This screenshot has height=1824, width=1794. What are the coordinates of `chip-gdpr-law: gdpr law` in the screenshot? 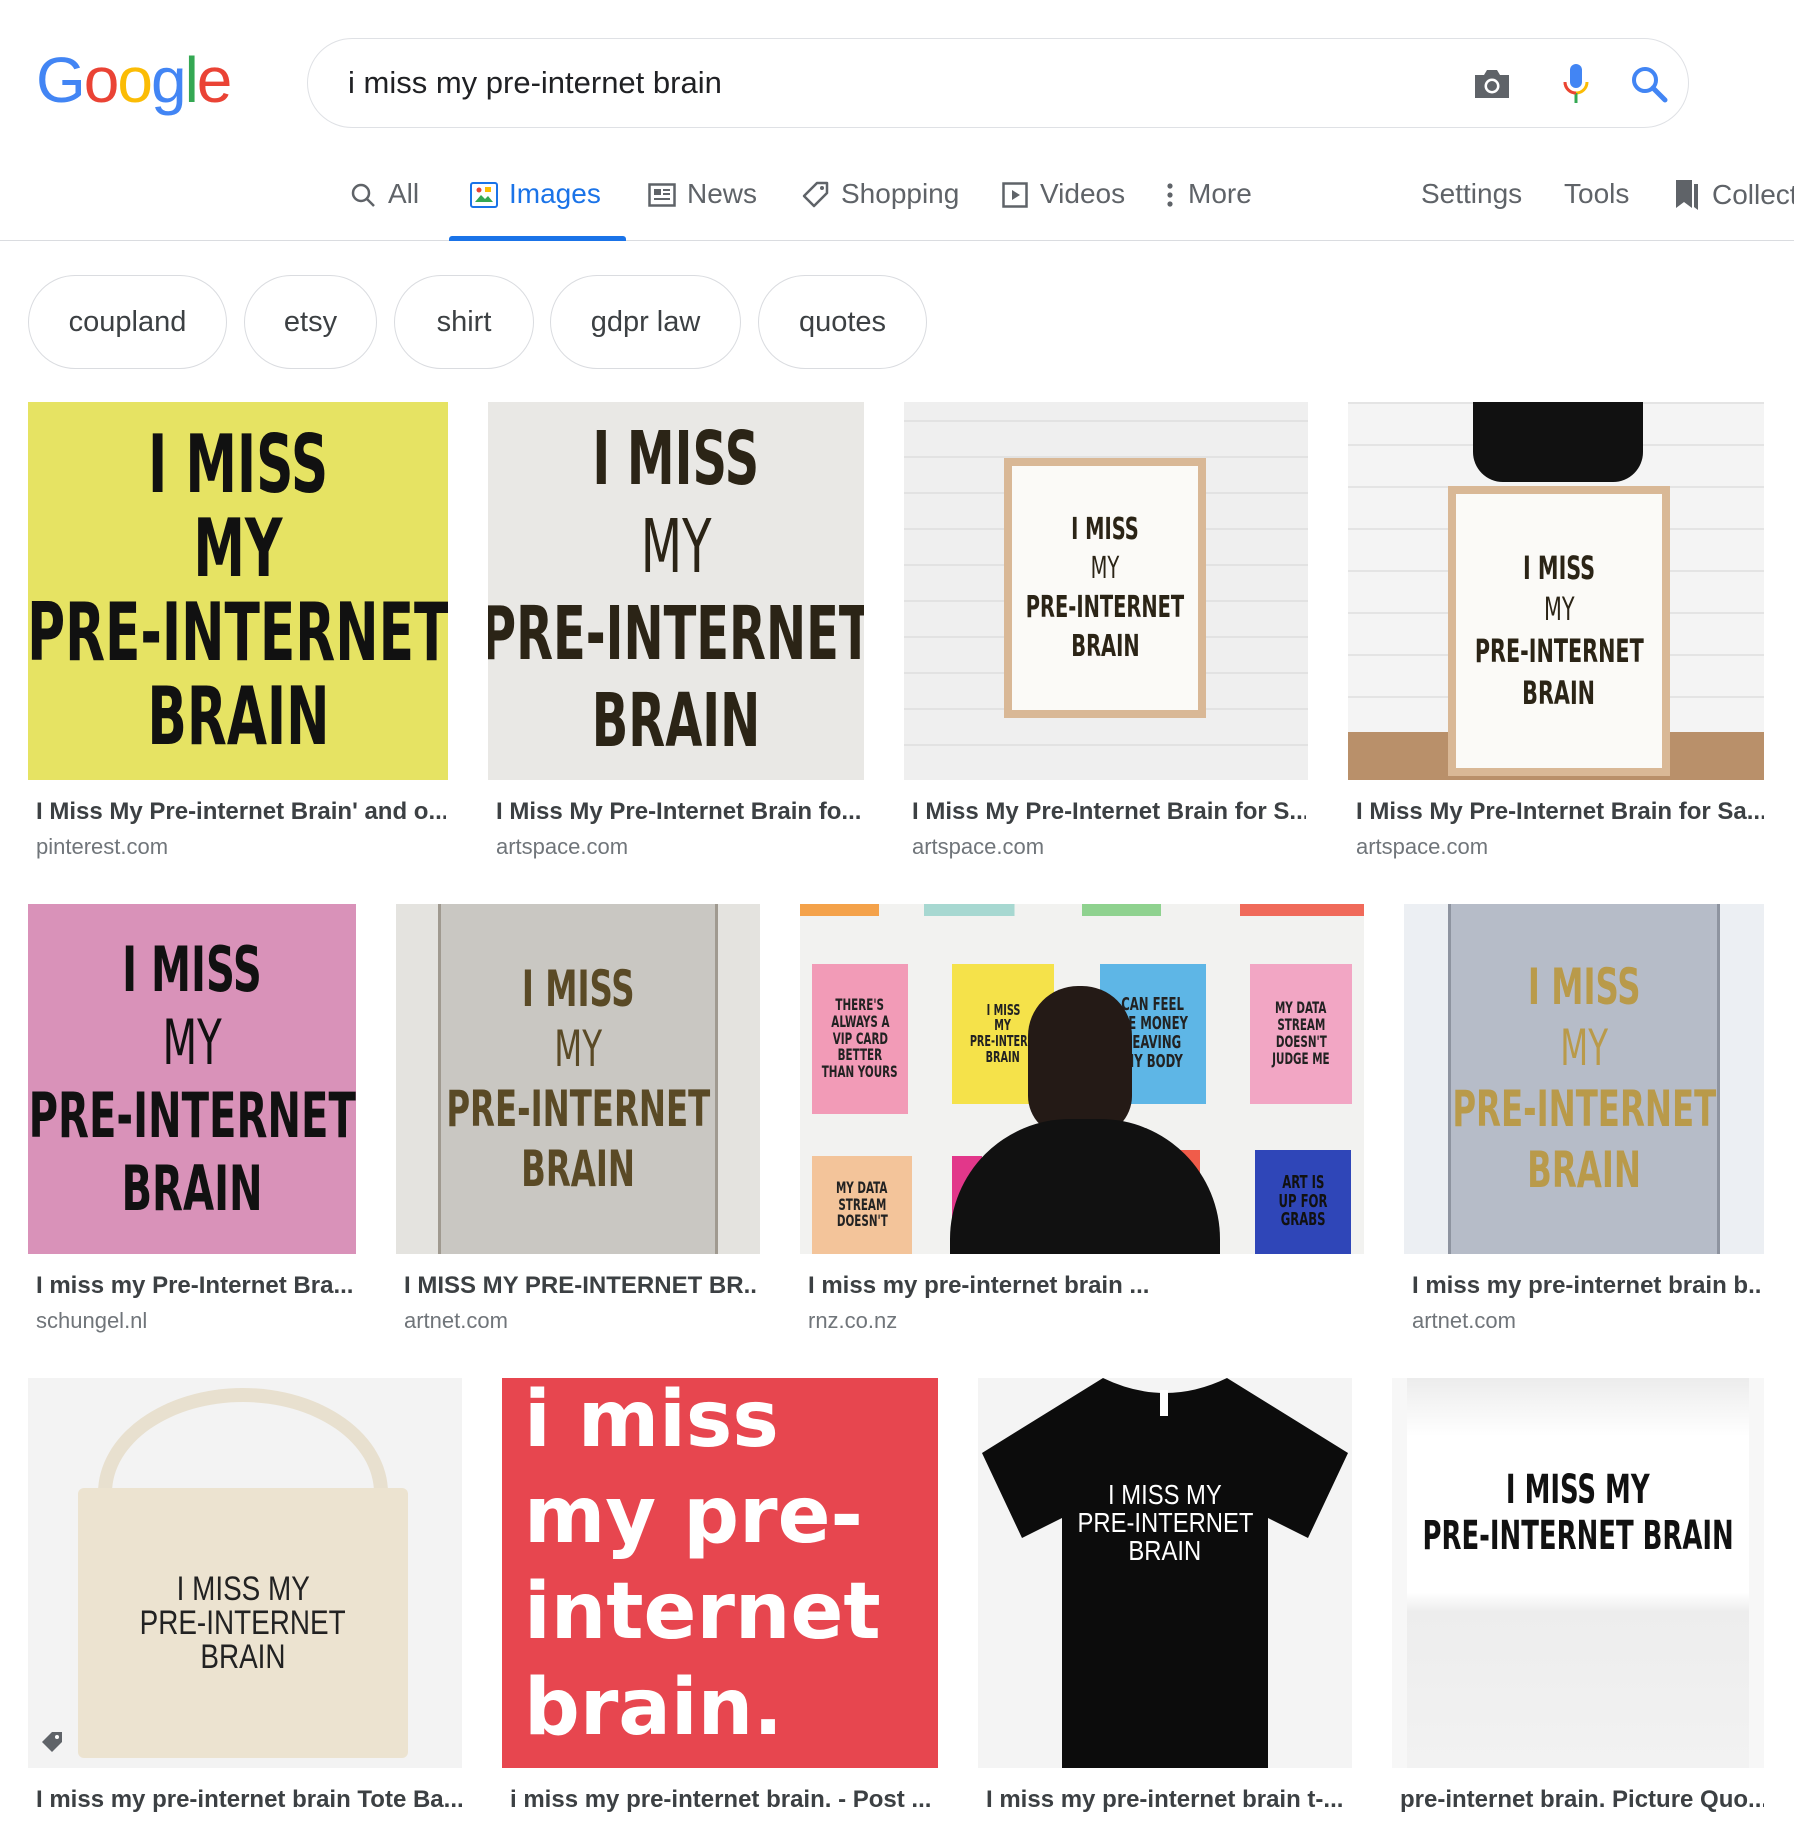 It's located at (645, 322).